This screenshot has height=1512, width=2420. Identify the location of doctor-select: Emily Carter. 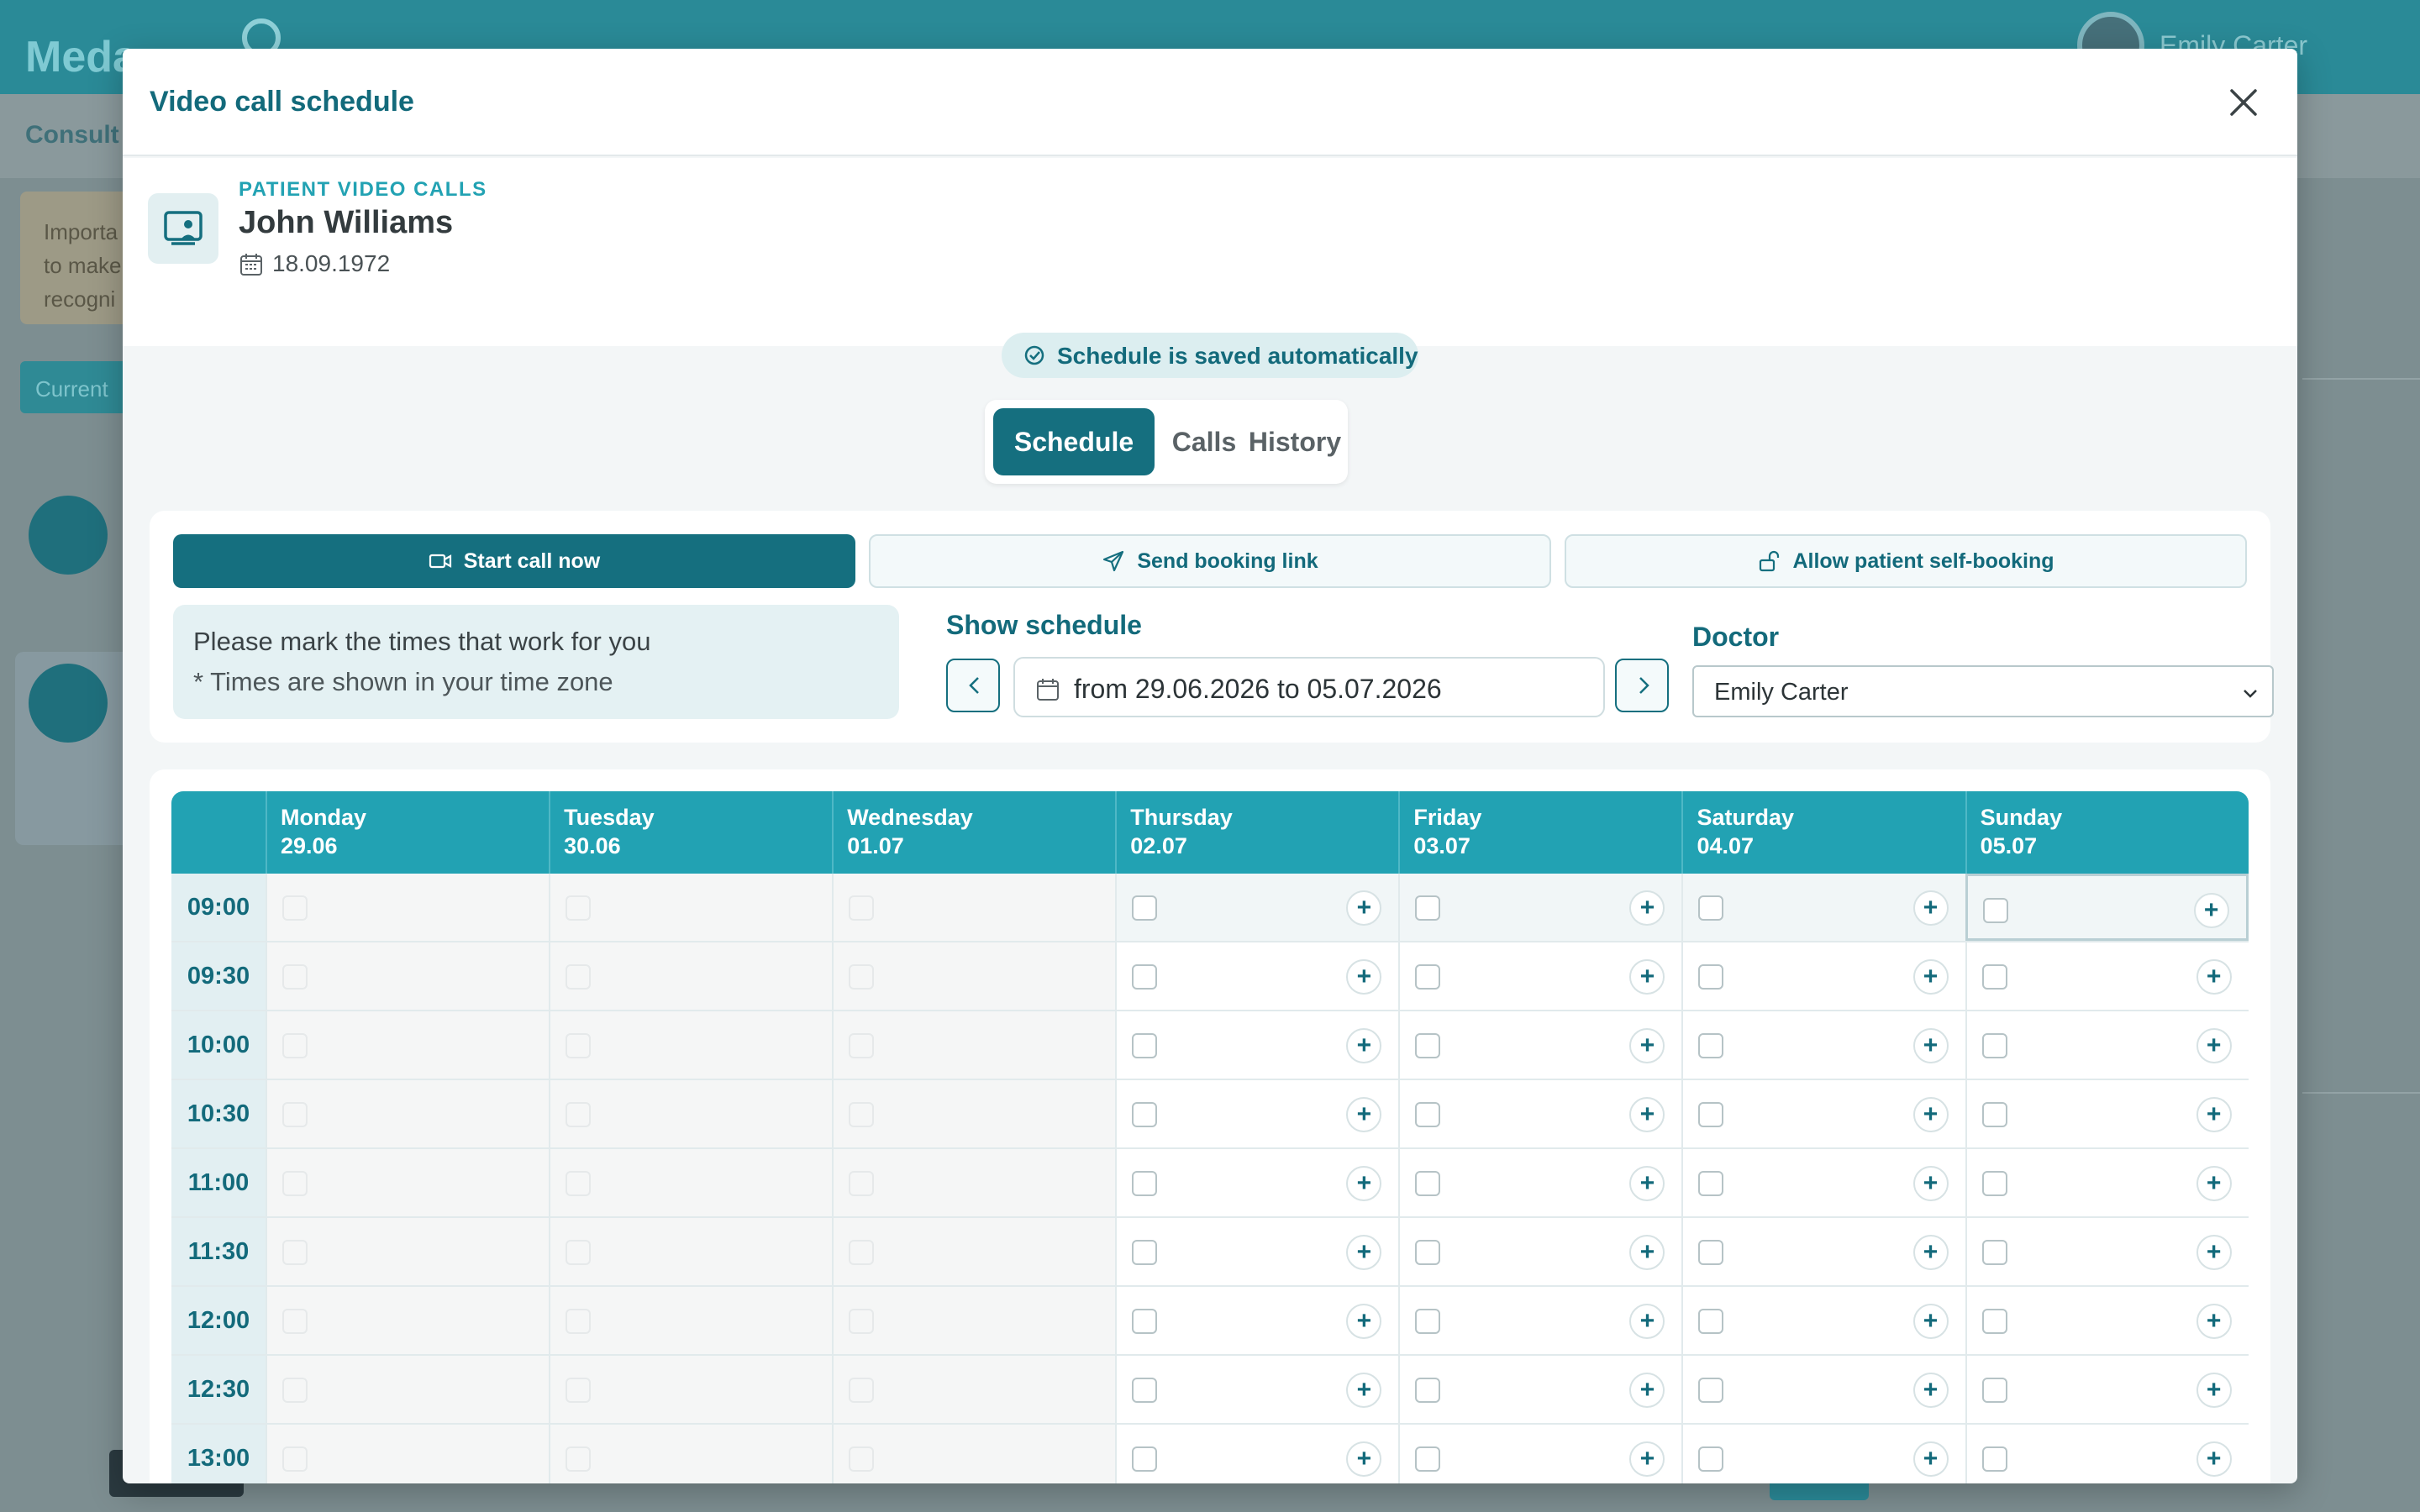
(1983, 691).